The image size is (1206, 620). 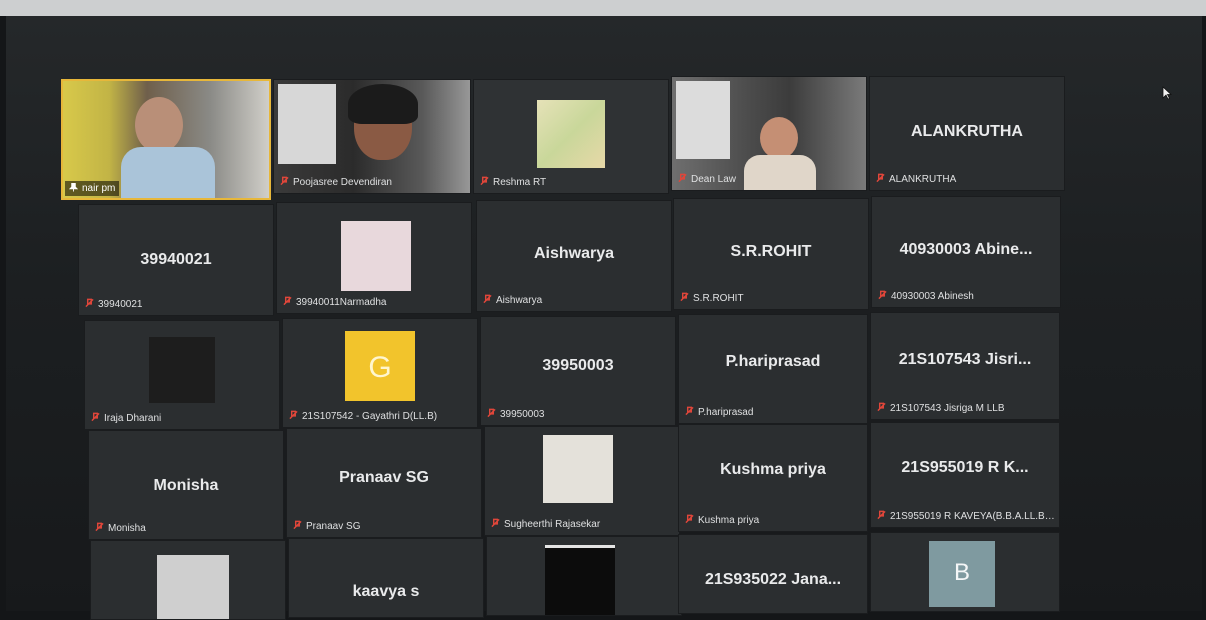 I want to click on participant-display-name: ALANKRUTHA, so click(x=967, y=131).